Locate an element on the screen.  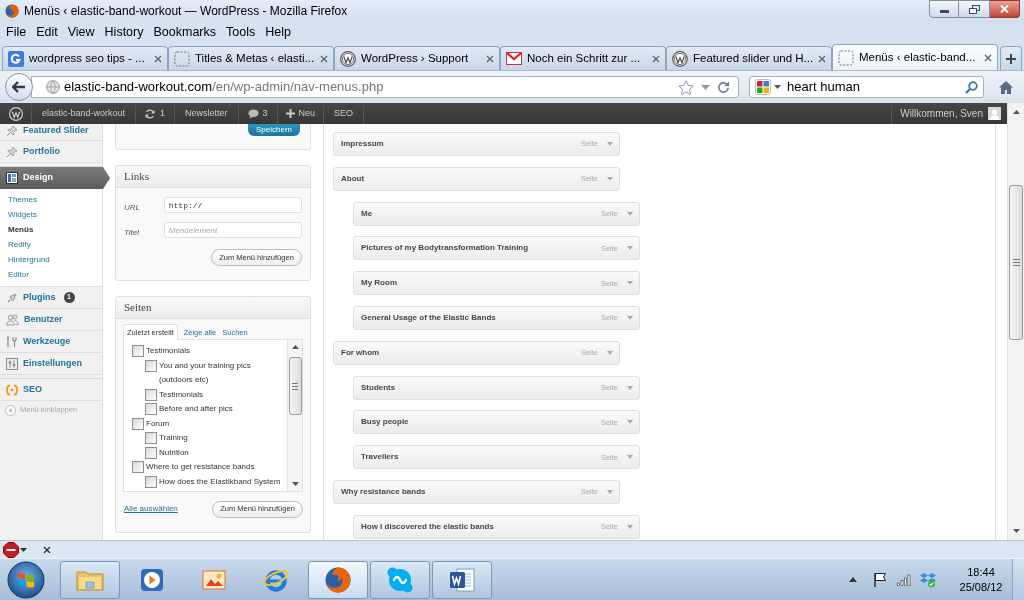
chevron-up-icon is located at coordinates (853, 579).